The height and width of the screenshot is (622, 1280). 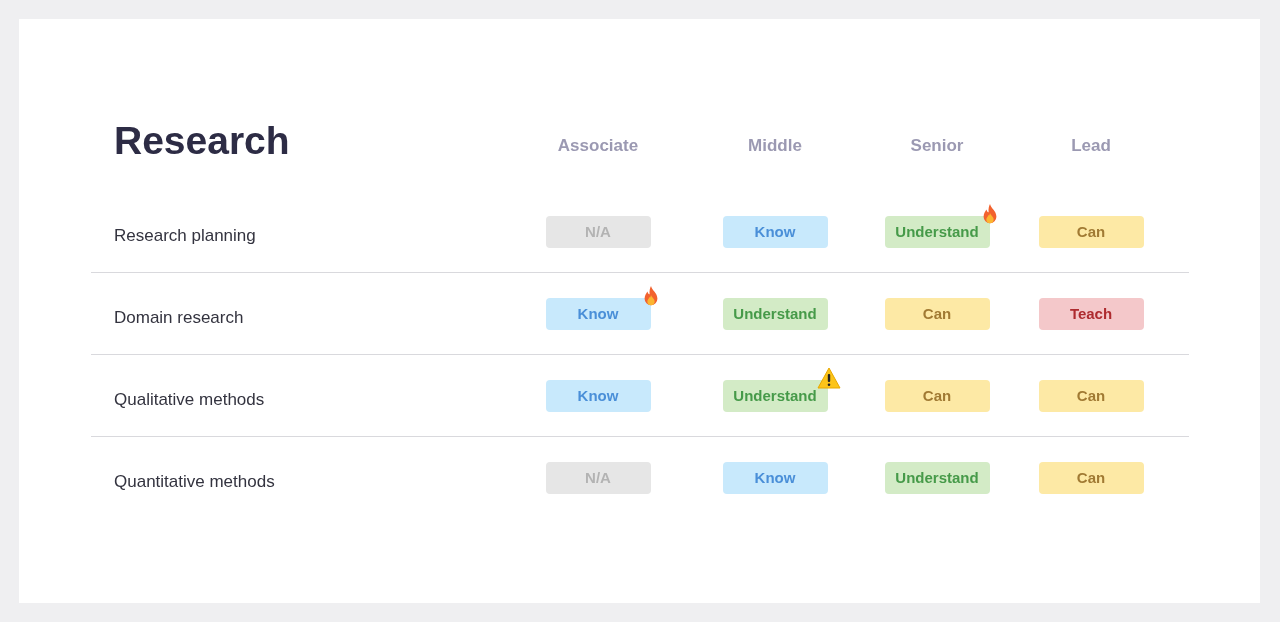 I want to click on column-header: Lead, so click(x=1091, y=145).